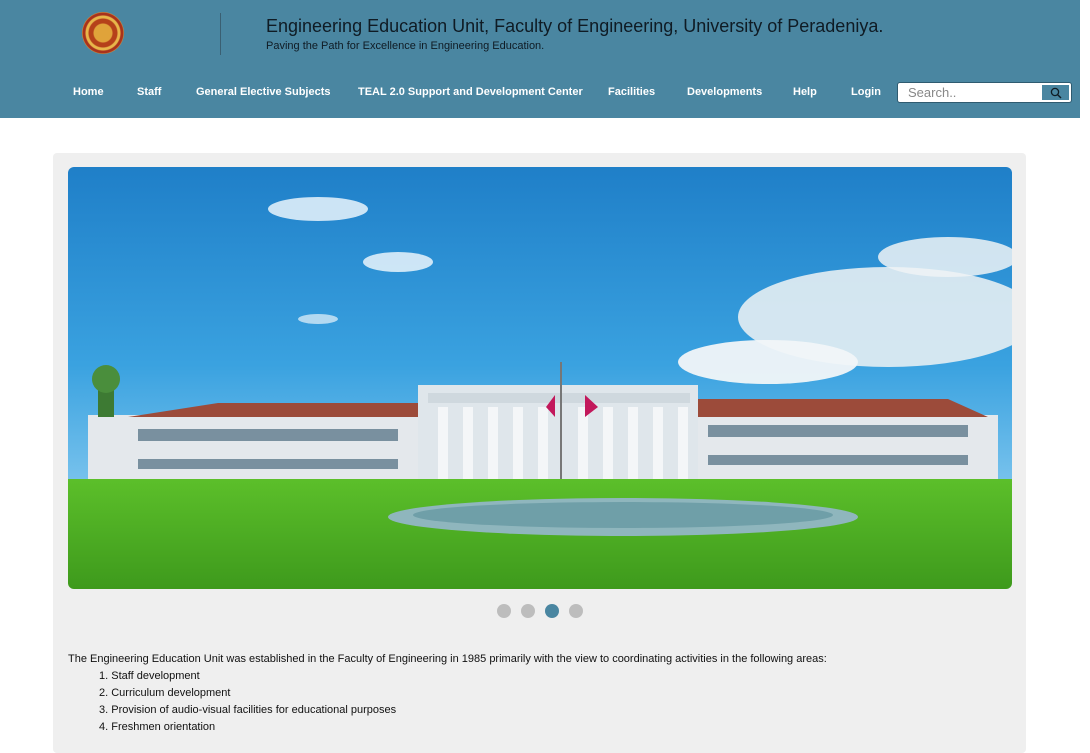 The image size is (1090, 753). I want to click on nav-facilities: Facilities, so click(631, 92).